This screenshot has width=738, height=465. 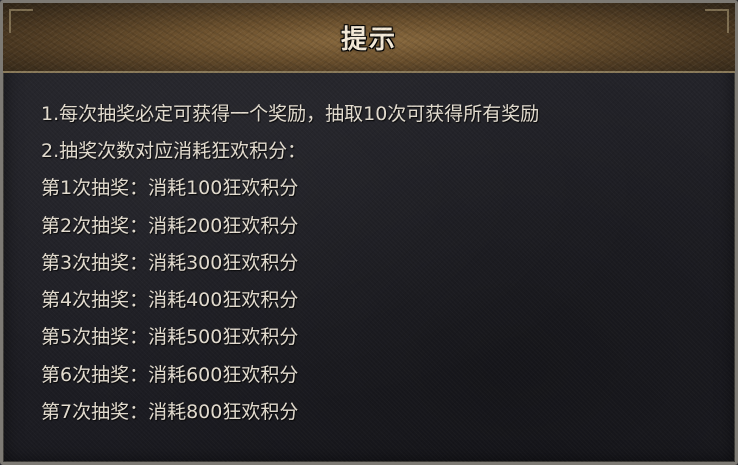 I want to click on cost-line: 第1次抽奖：消耗100狂欢积分, so click(x=170, y=188).